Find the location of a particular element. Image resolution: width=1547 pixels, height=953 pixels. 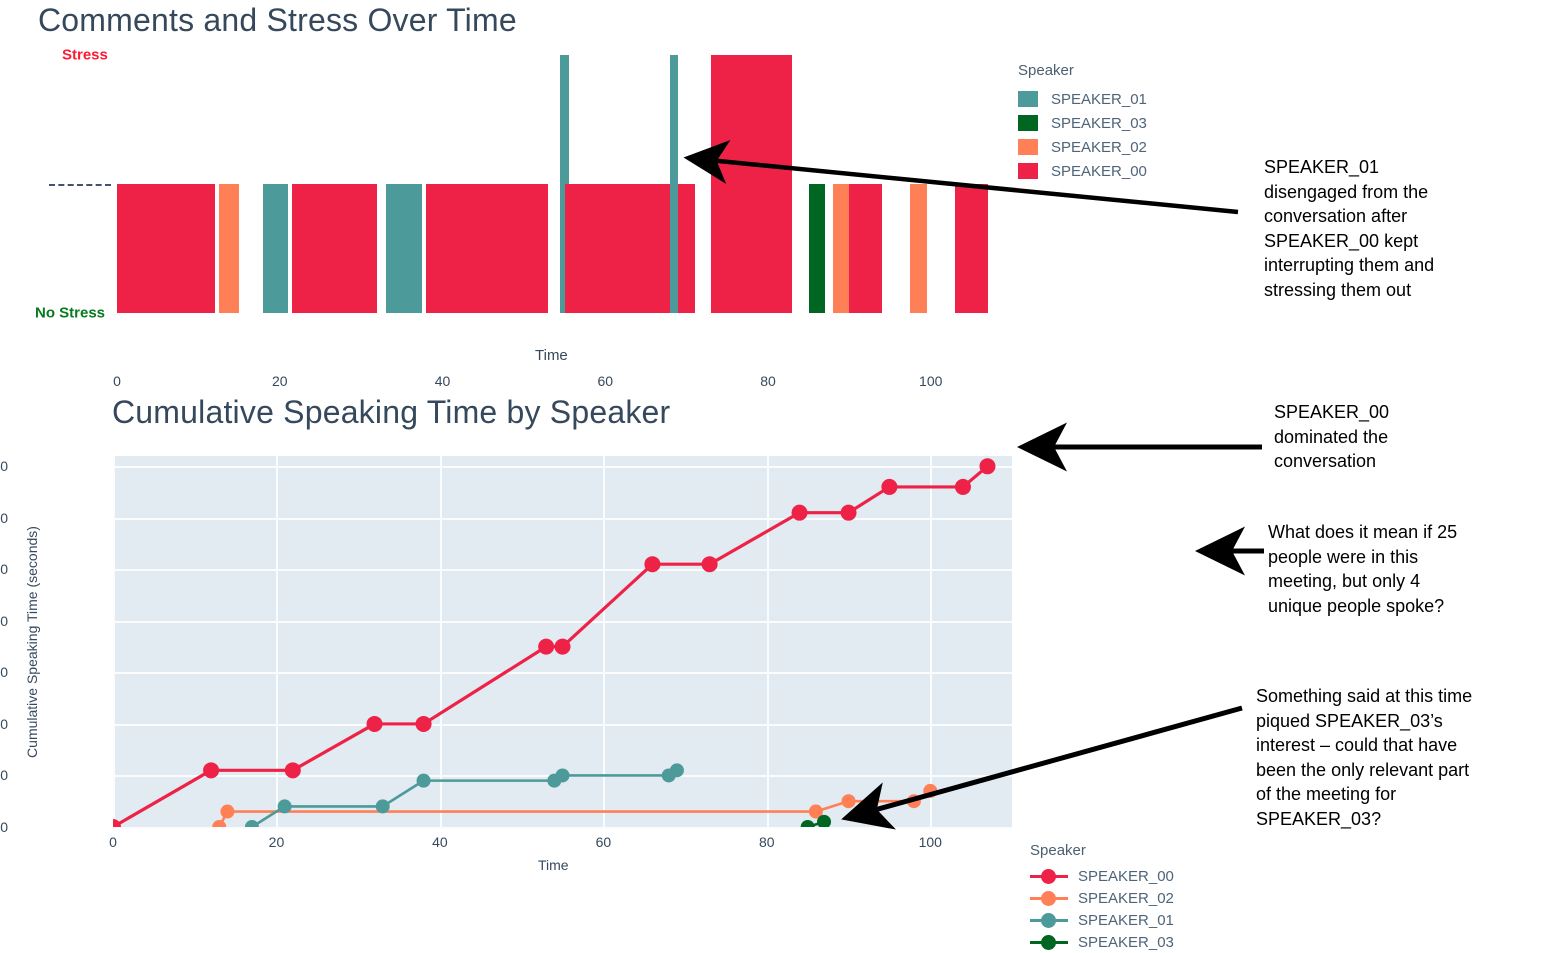

top-legend-item: SPEAKER_03 is located at coordinates (1082, 123).